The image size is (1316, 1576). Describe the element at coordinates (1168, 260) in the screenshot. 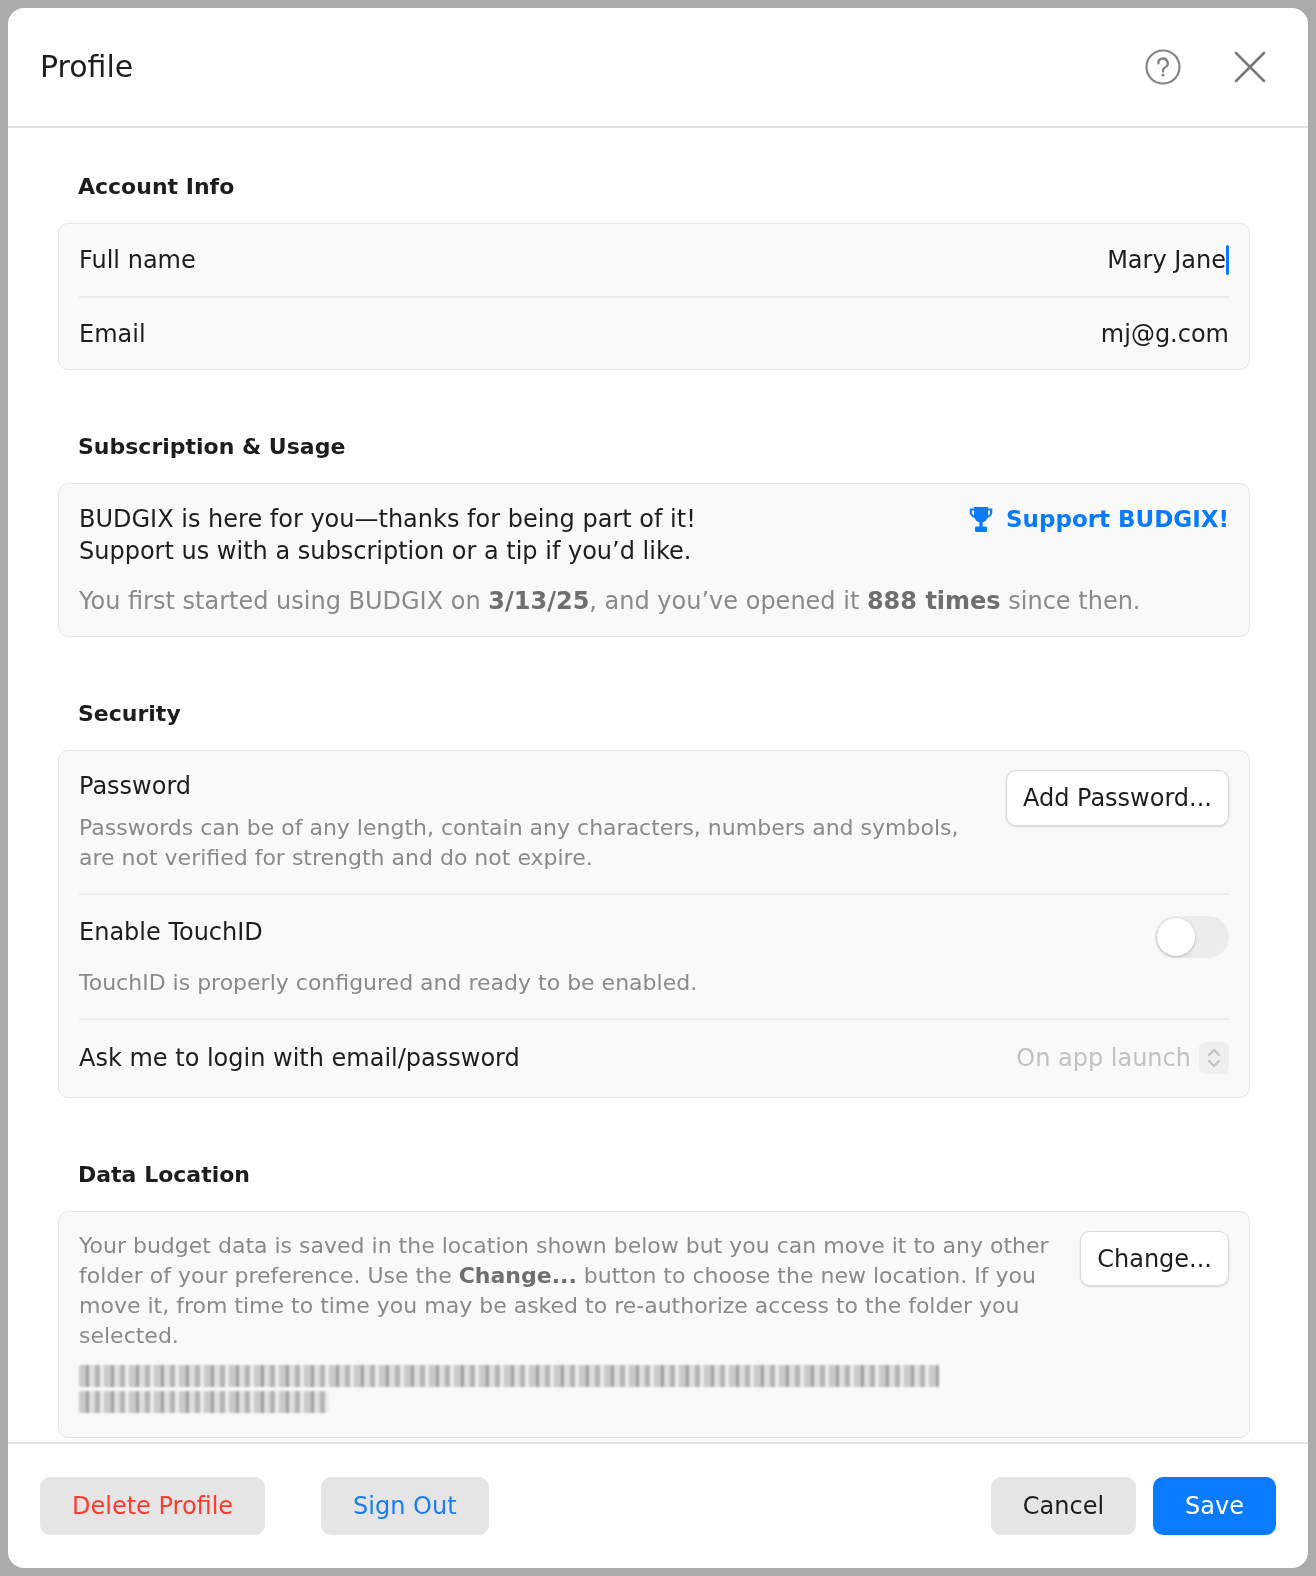

I see `text-field: Mary Jane` at that location.